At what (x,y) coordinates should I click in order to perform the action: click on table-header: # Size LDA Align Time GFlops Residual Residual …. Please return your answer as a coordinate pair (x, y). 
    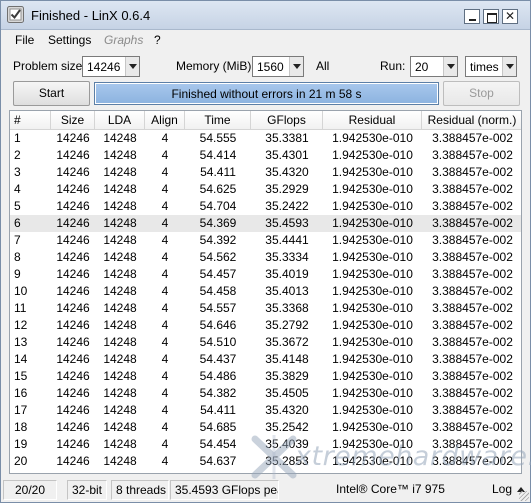
    Looking at the image, I should click on (265, 120).